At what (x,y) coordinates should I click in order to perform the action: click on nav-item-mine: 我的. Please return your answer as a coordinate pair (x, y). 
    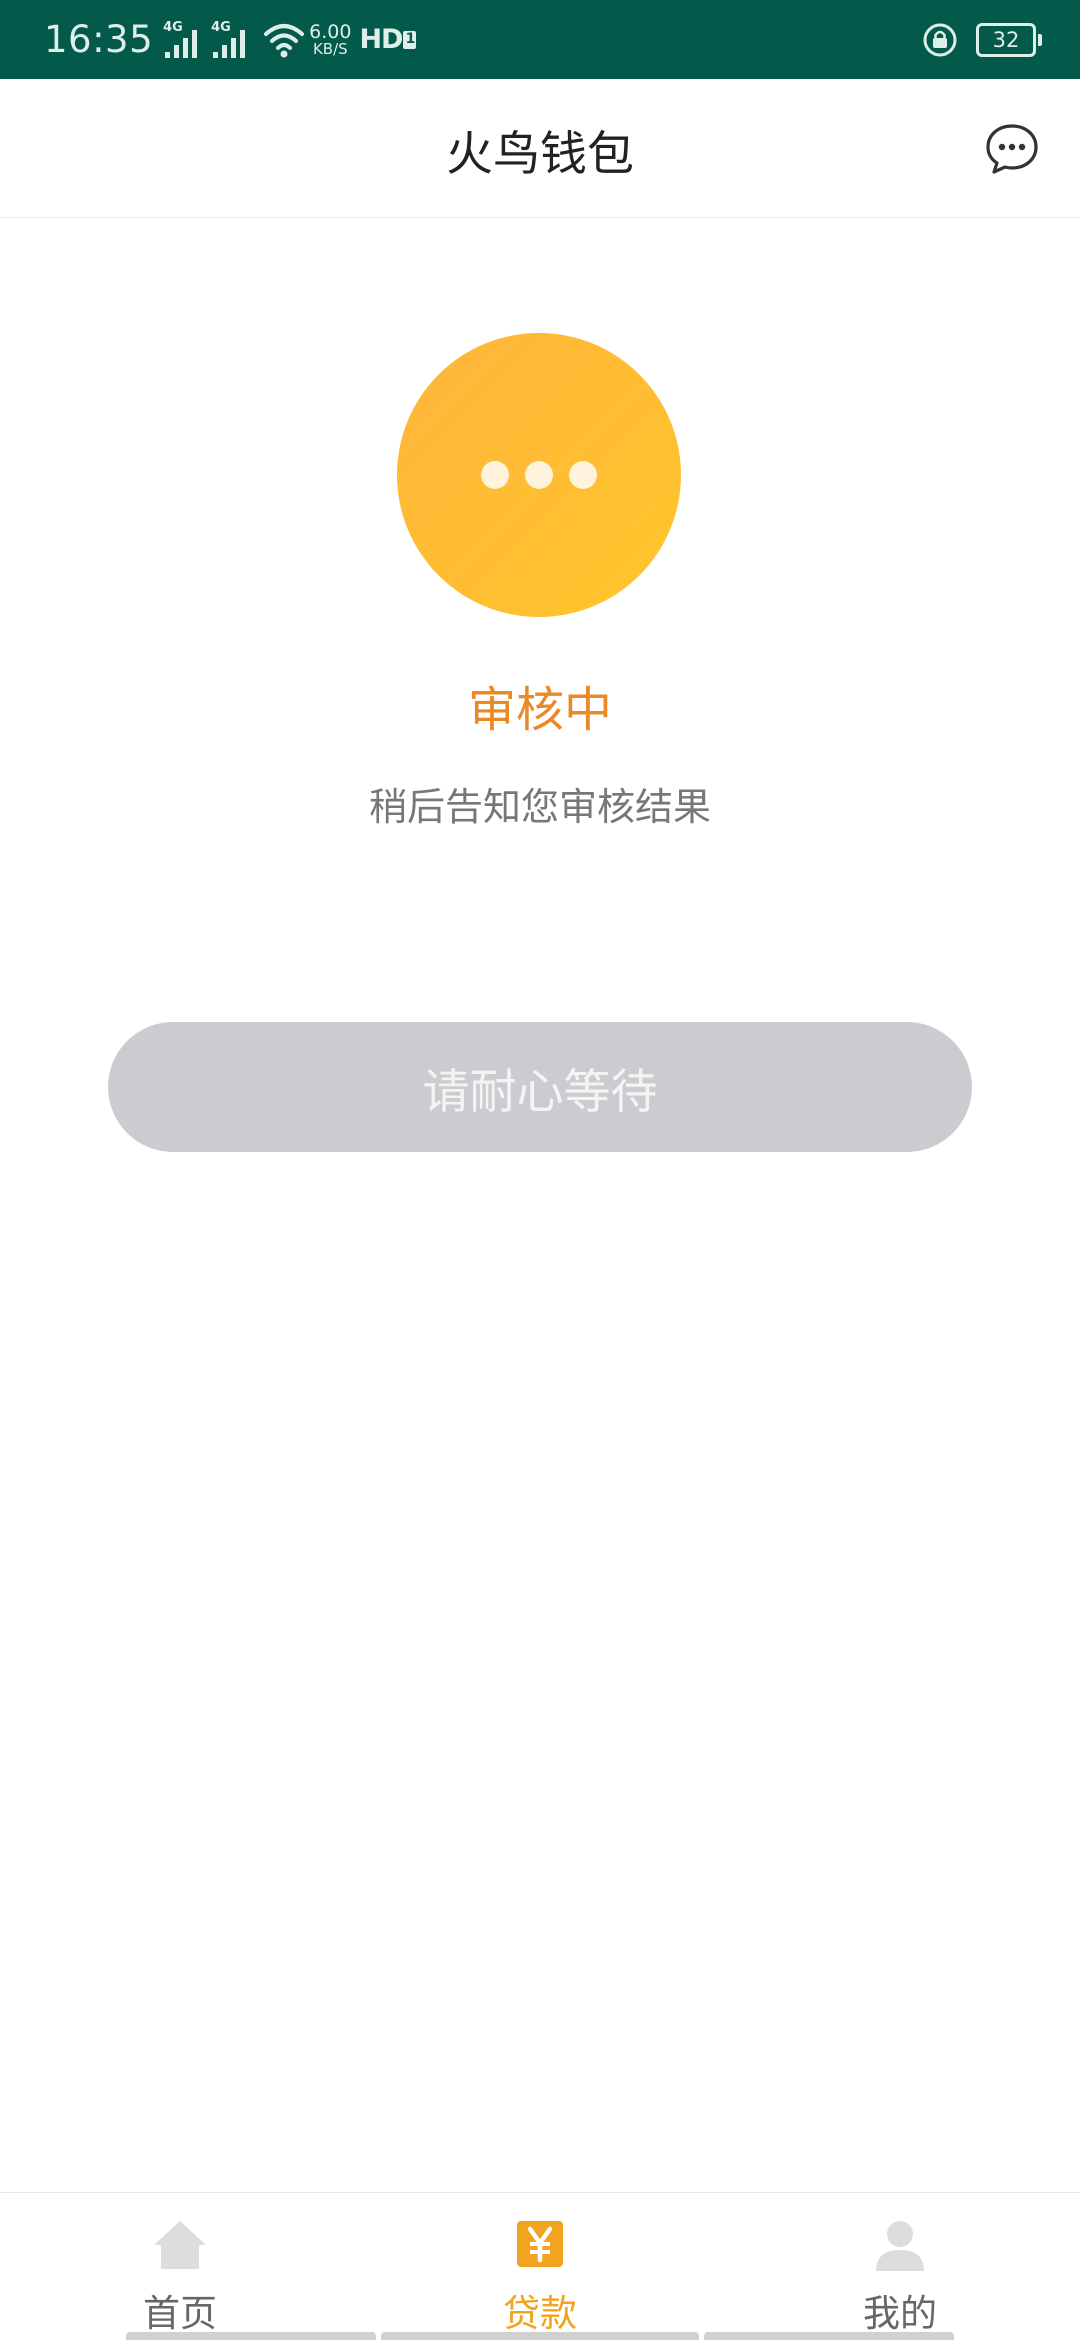
    Looking at the image, I should click on (900, 2267).